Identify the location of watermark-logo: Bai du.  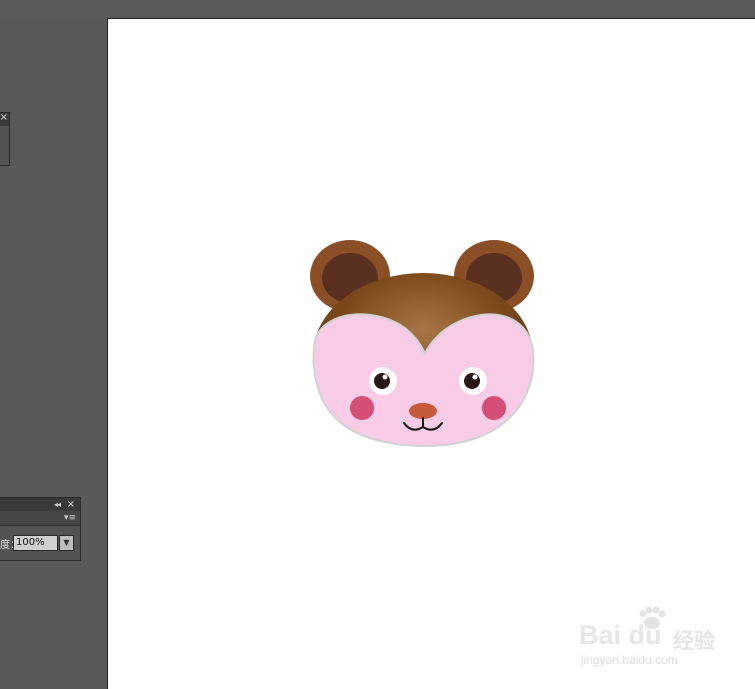
(620, 635).